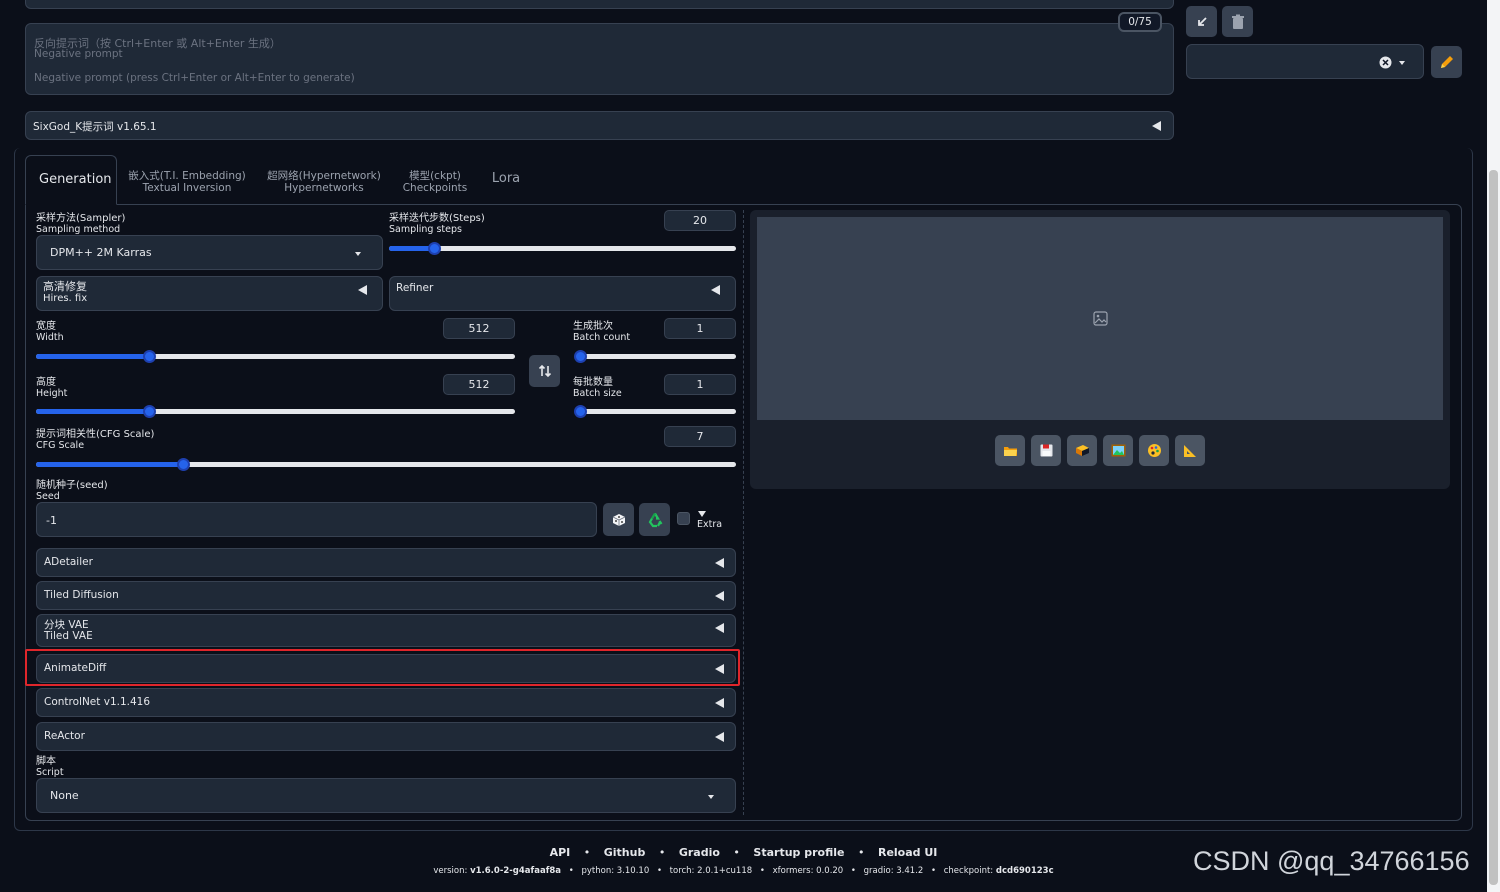  What do you see at coordinates (743, 512) in the screenshot?
I see `column-divider` at bounding box center [743, 512].